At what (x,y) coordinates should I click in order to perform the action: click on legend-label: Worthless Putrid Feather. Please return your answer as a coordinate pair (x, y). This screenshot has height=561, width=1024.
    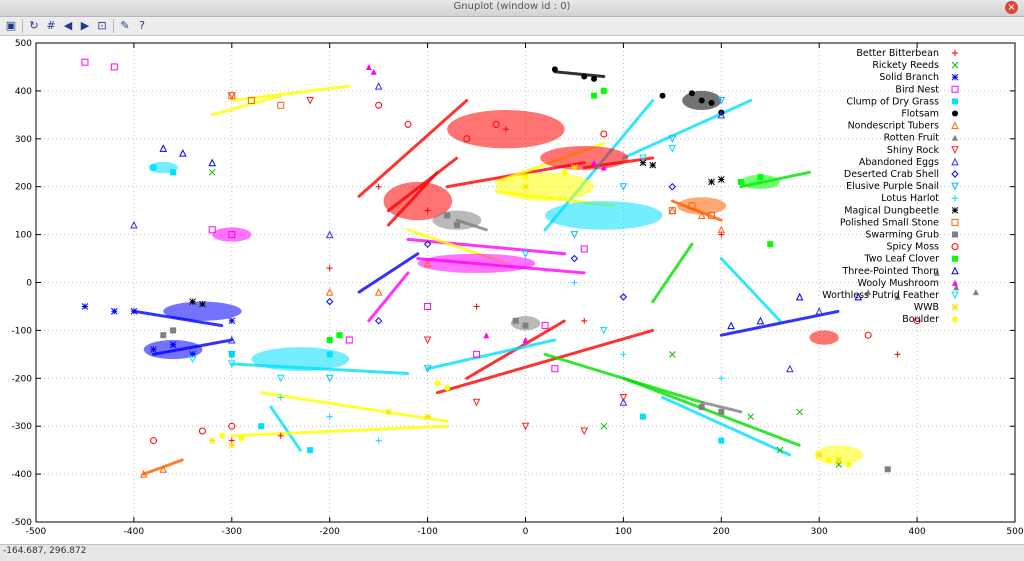
    Looking at the image, I should click on (880, 295).